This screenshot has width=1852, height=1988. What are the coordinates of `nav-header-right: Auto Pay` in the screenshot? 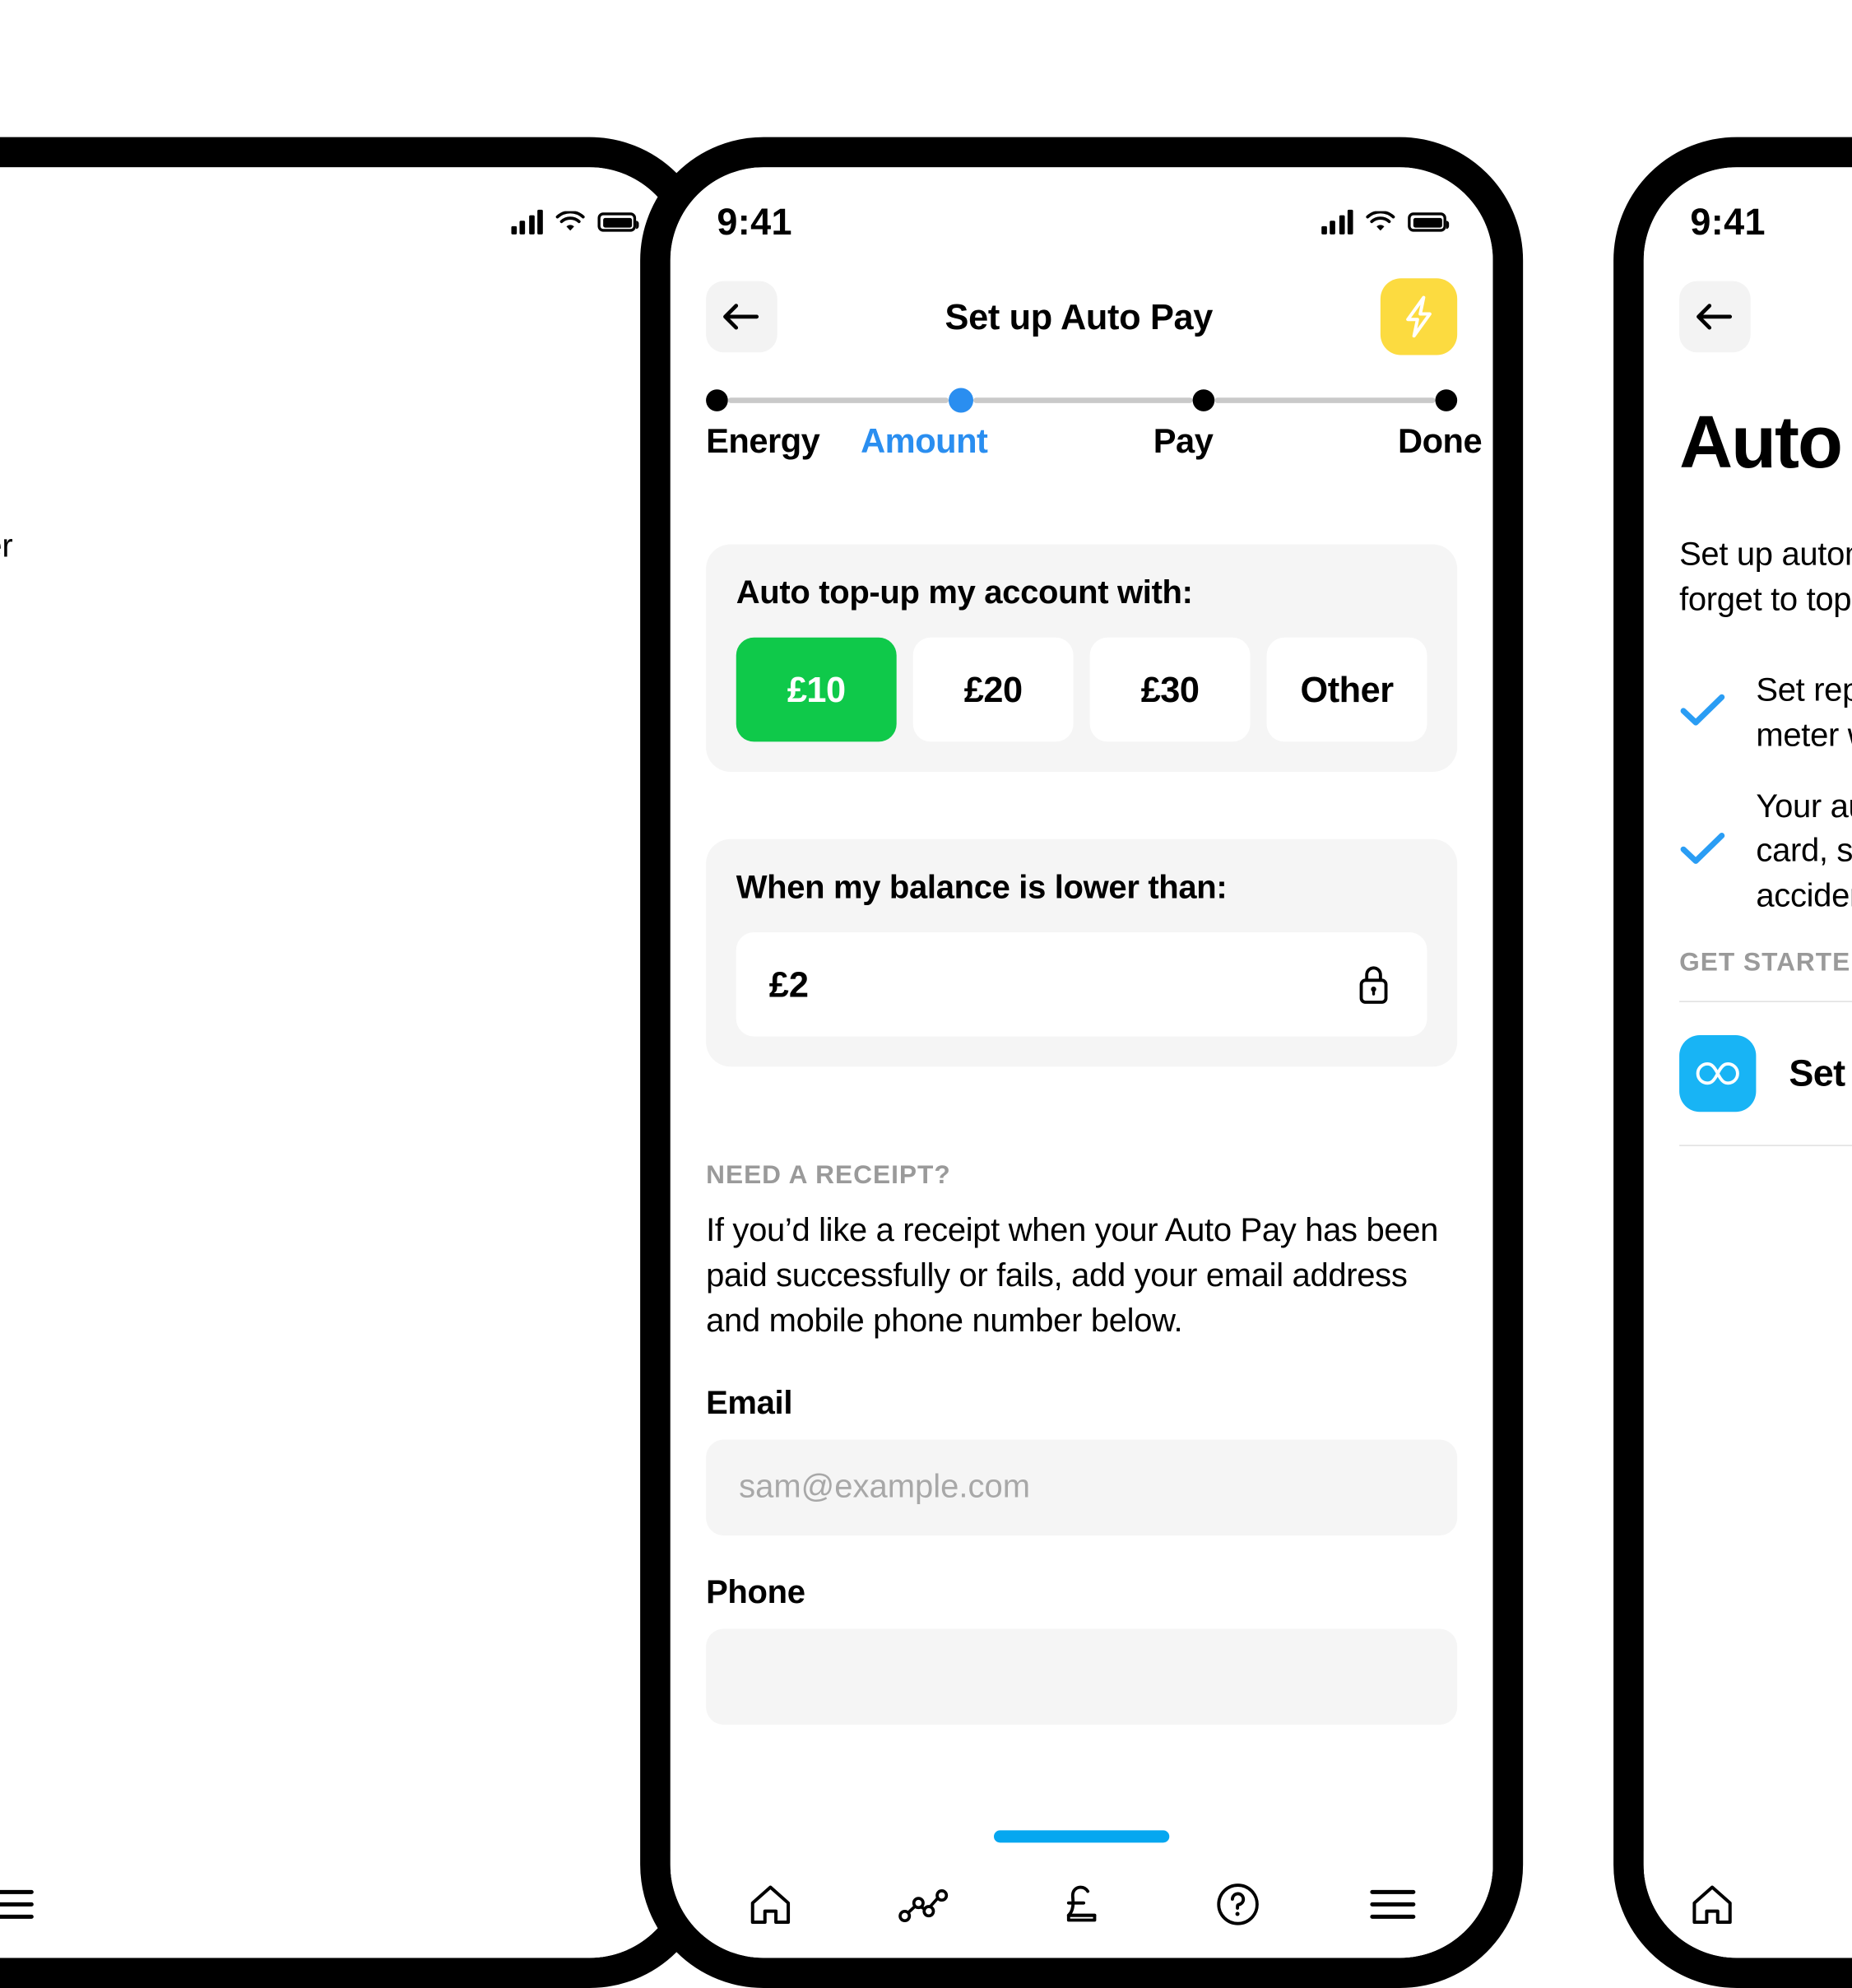 It's located at (1748, 316).